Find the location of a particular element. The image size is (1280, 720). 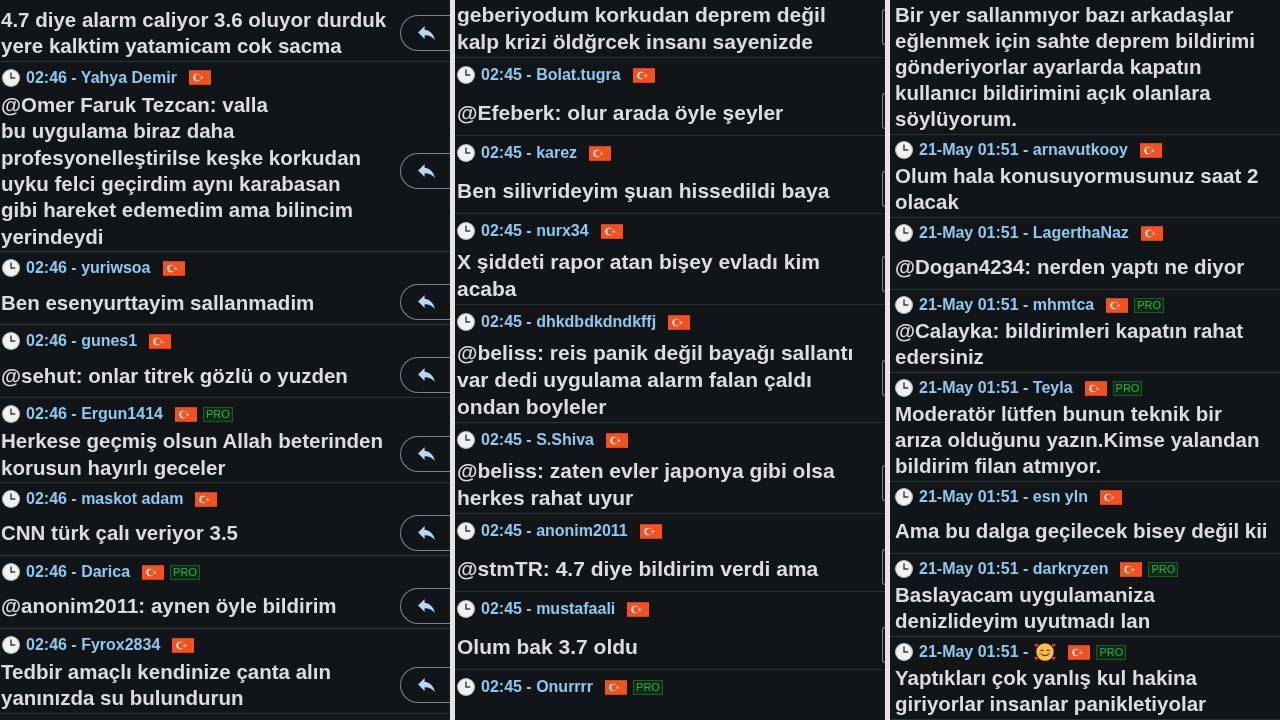

message-text: @anonim2011: aynen öyle bildirim is located at coordinates (169, 606).